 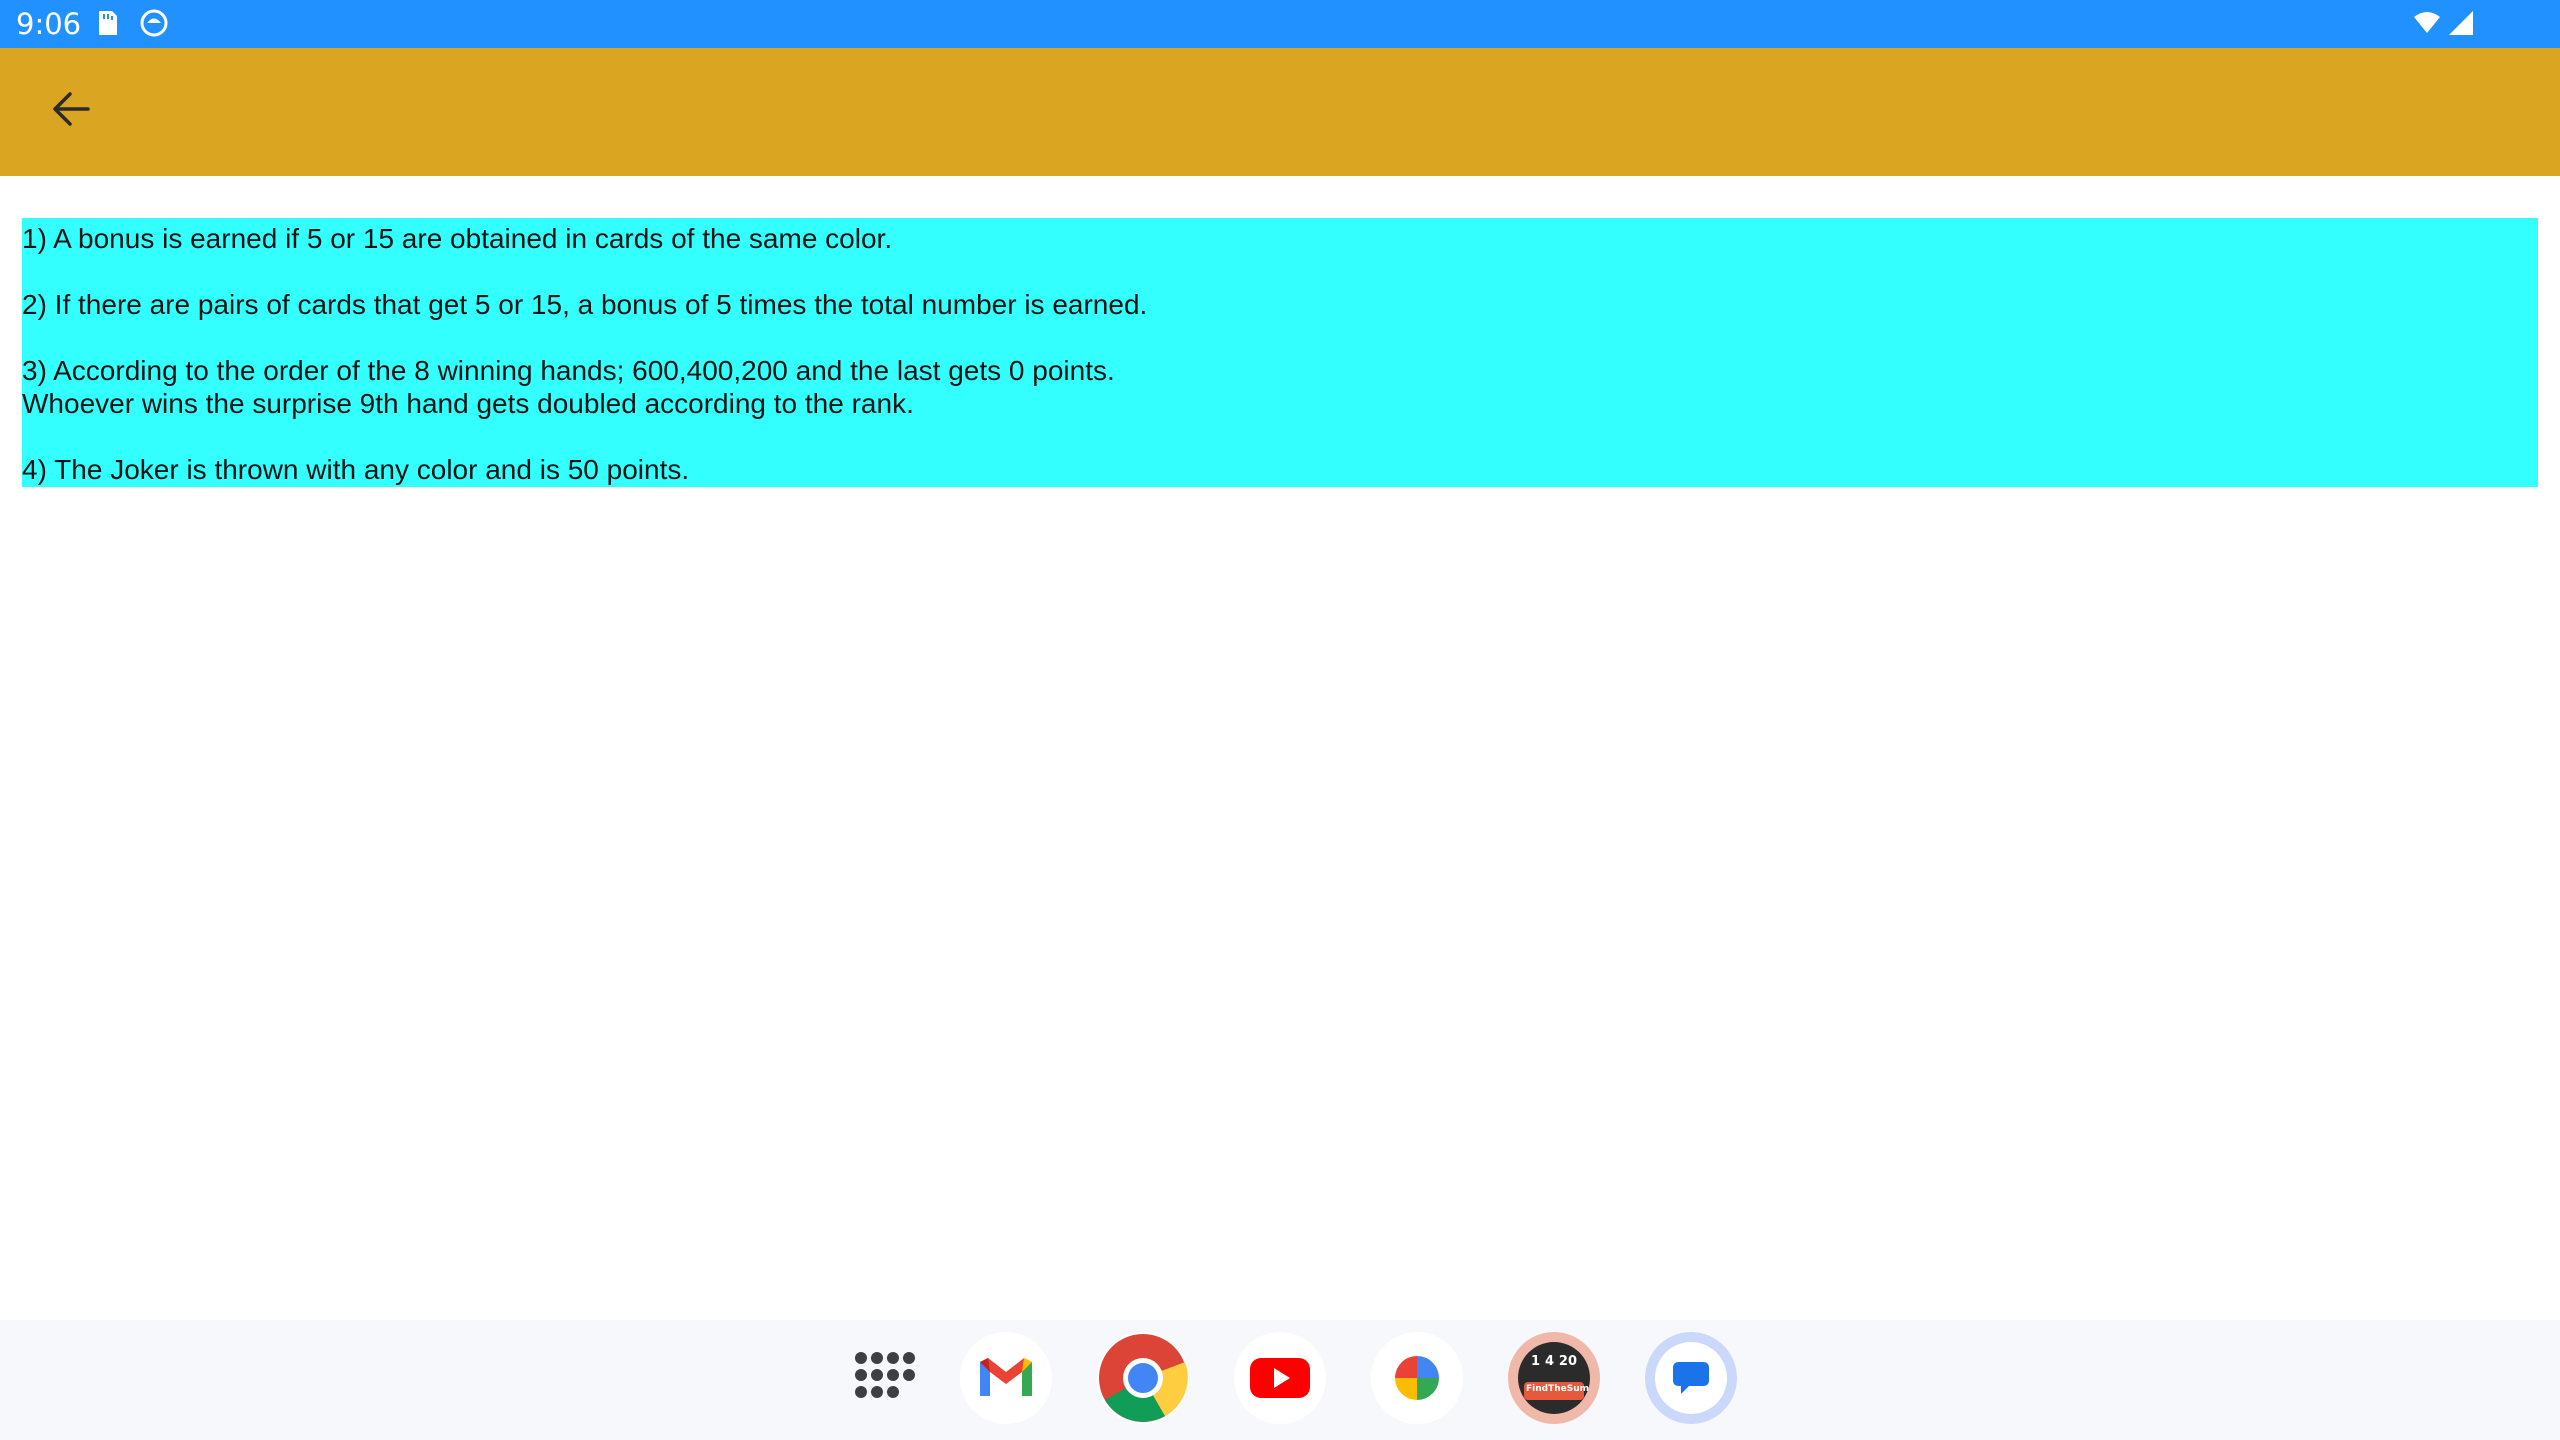 I want to click on youtube-app-button, so click(x=1280, y=1378).